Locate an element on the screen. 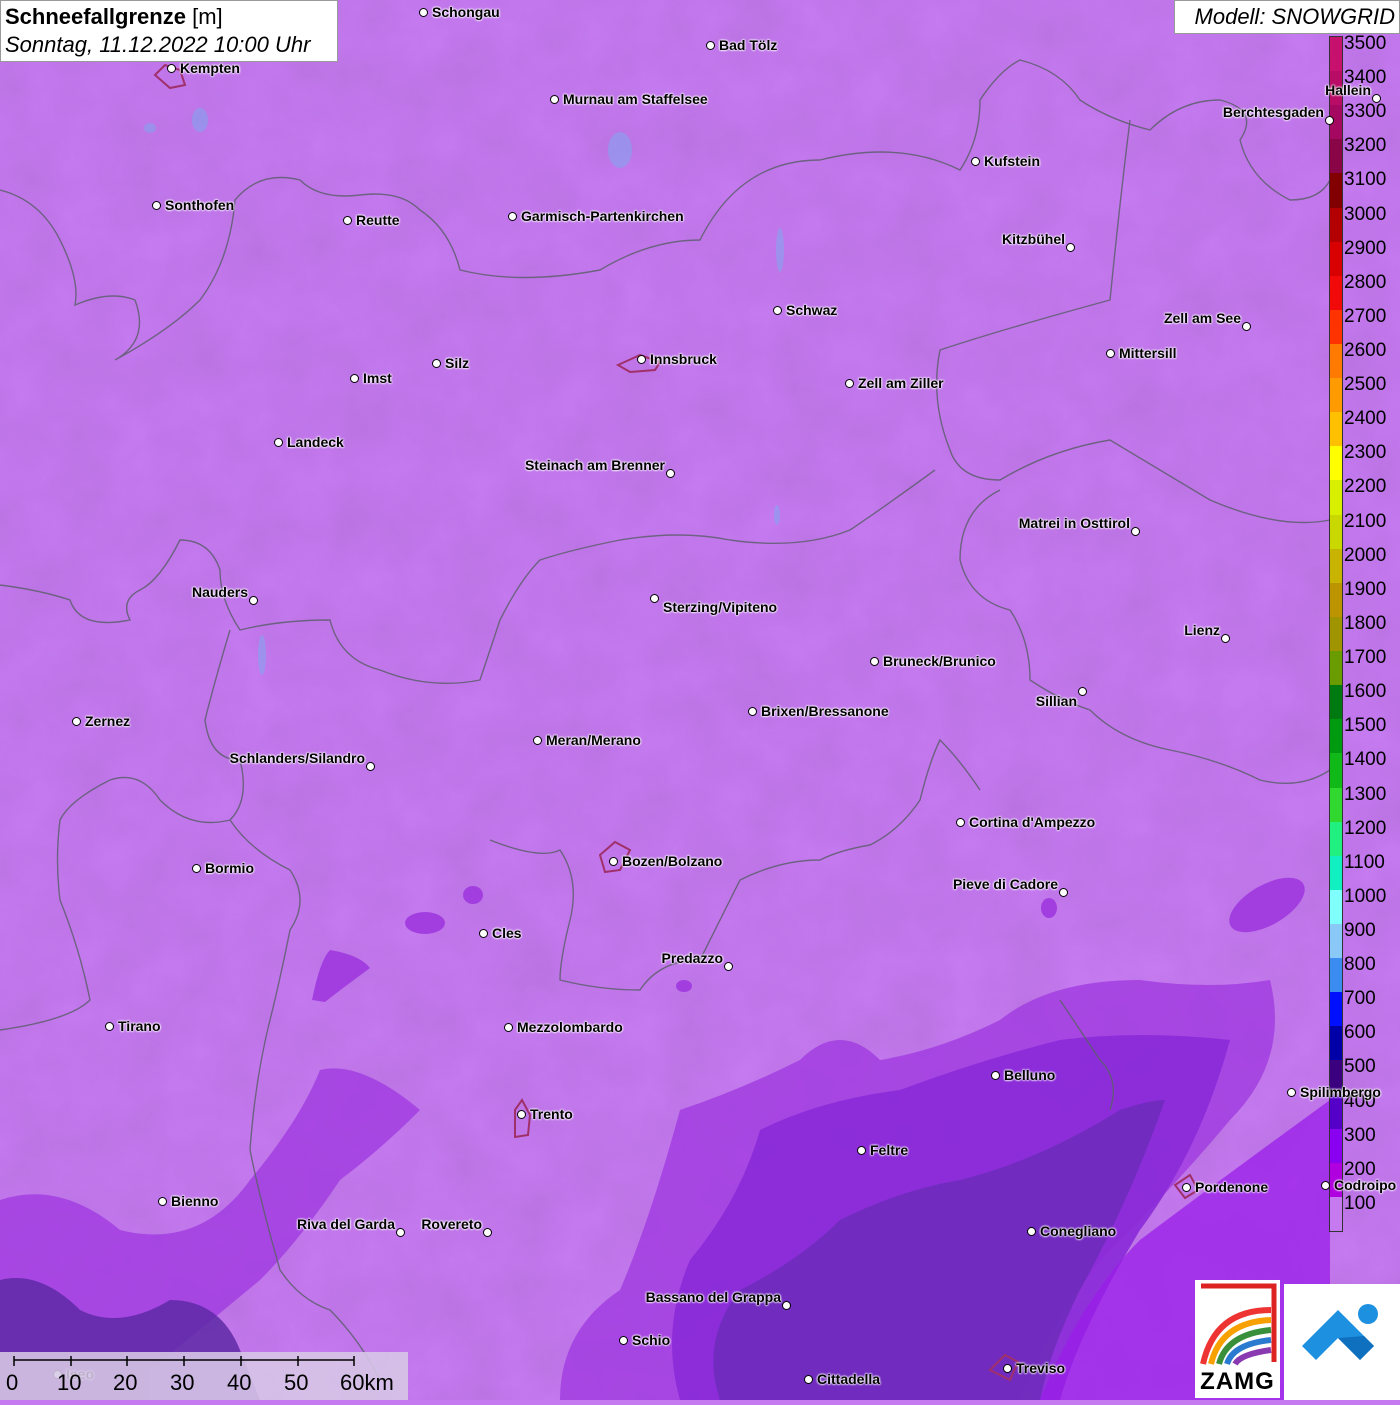 The image size is (1400, 1405). city-label: Treviso is located at coordinates (1041, 1368).